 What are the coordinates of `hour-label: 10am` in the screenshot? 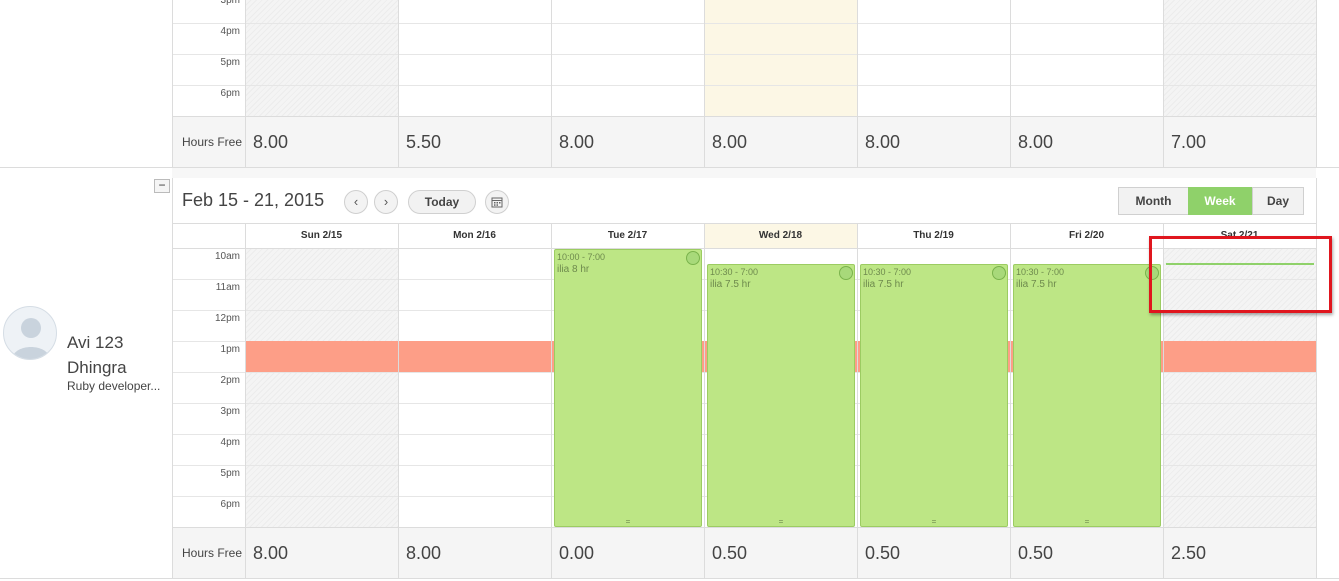 It's located at (227, 256).